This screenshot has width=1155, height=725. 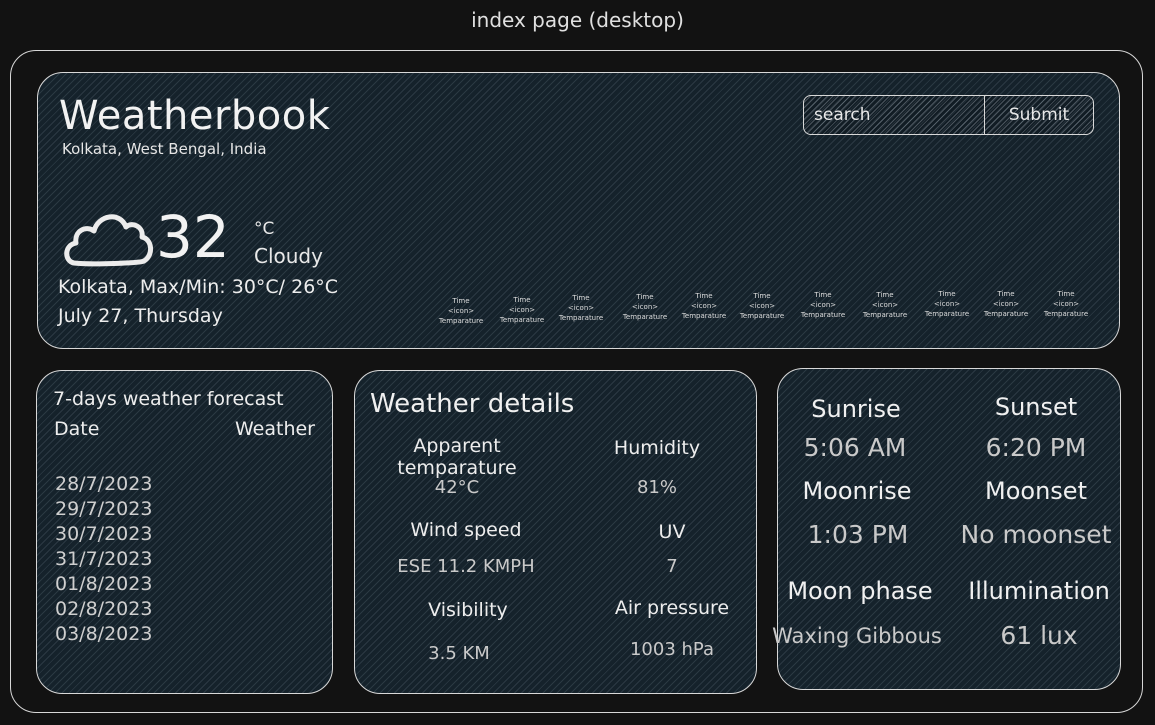 What do you see at coordinates (1036, 491) in the screenshot?
I see `moonset-label-cell: Moonset` at bounding box center [1036, 491].